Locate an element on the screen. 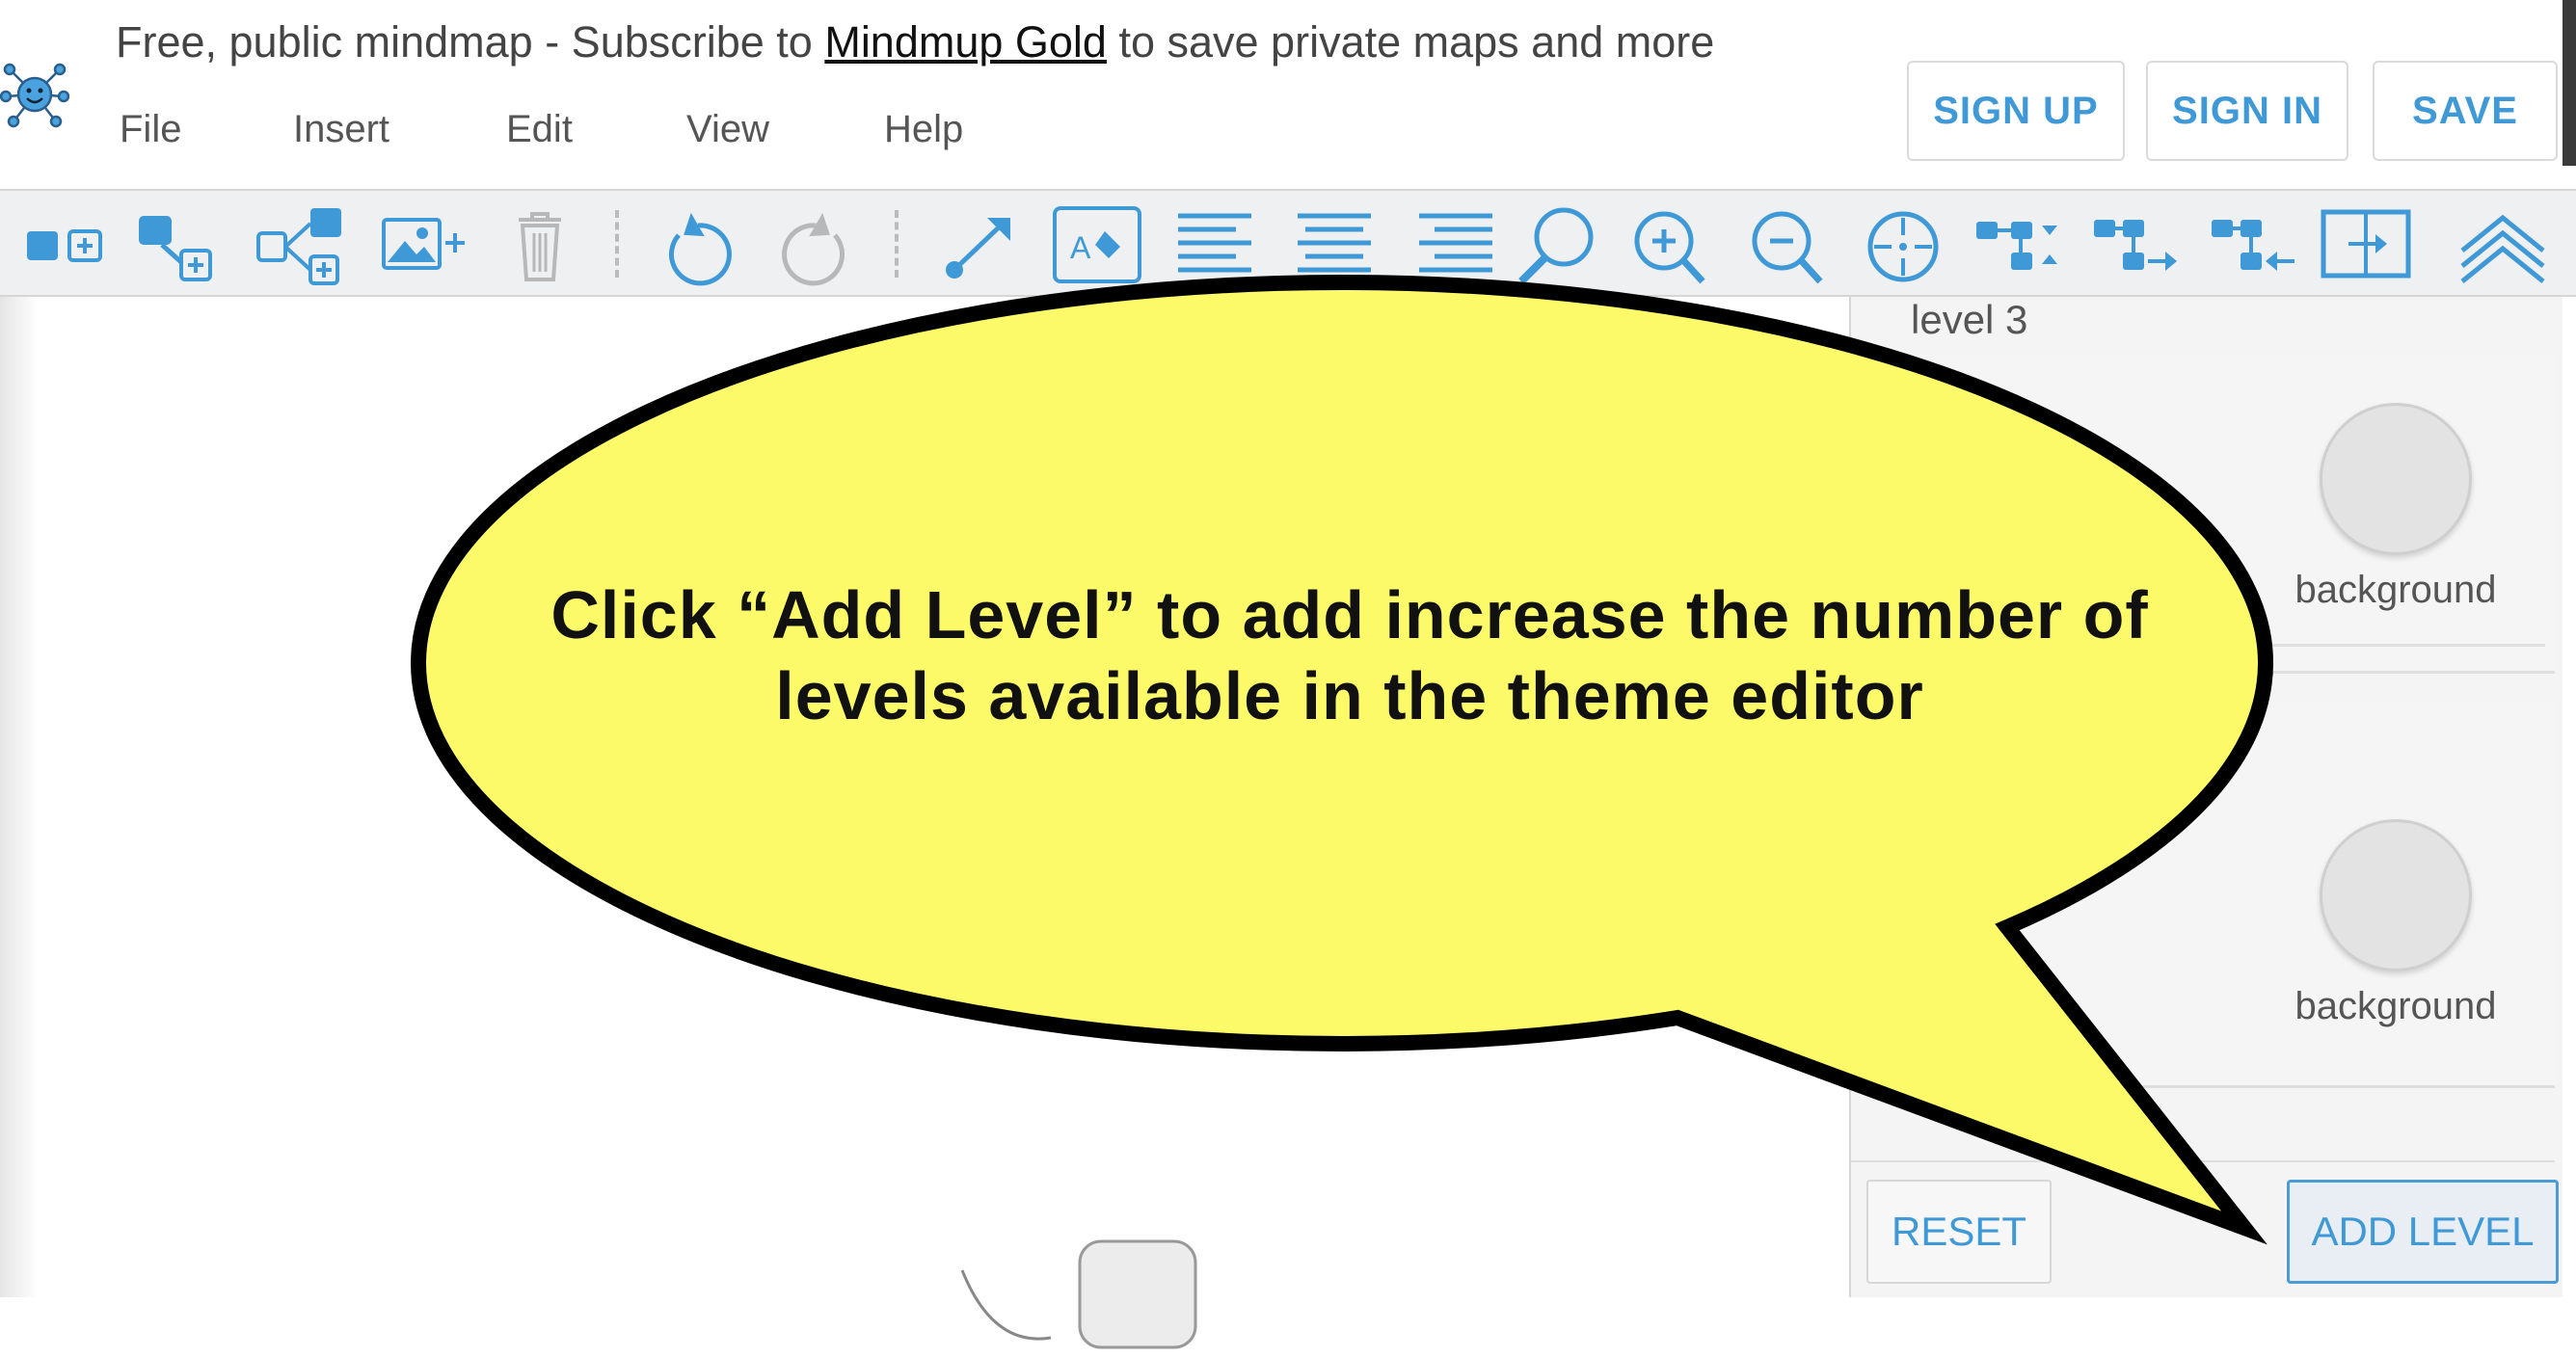 The image size is (2576, 1357). delete-icon is located at coordinates (540, 244).